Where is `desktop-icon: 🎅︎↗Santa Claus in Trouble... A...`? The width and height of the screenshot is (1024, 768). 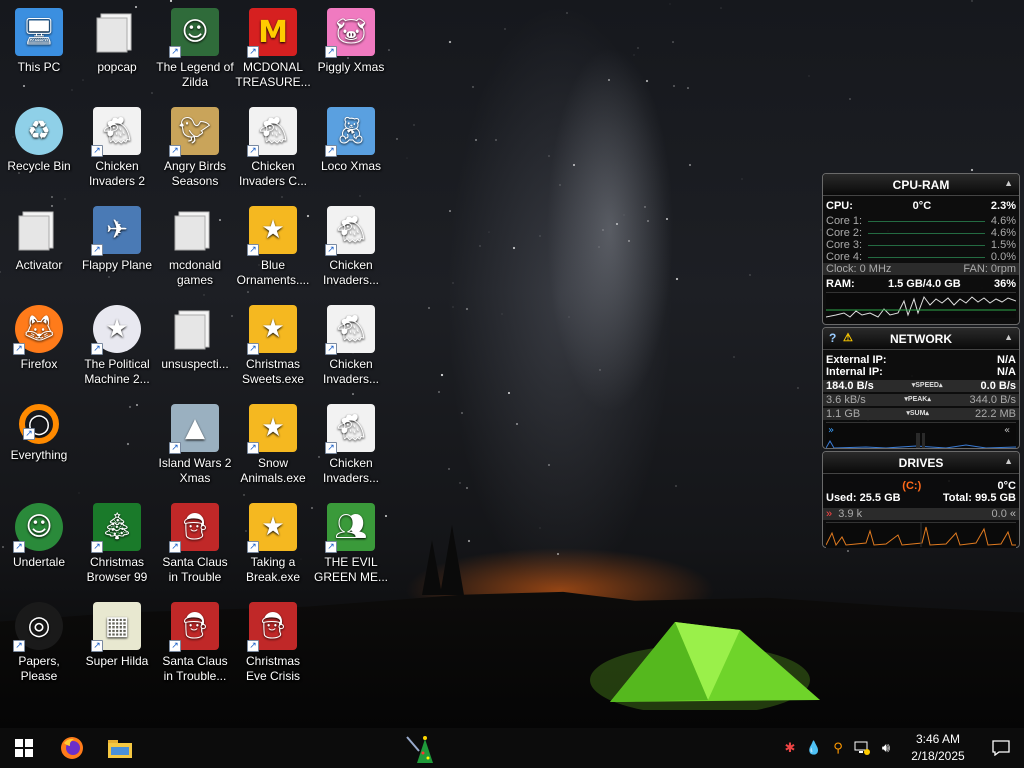 desktop-icon: 🎅︎↗Santa Claus in Trouble... A... is located at coordinates (195, 643).